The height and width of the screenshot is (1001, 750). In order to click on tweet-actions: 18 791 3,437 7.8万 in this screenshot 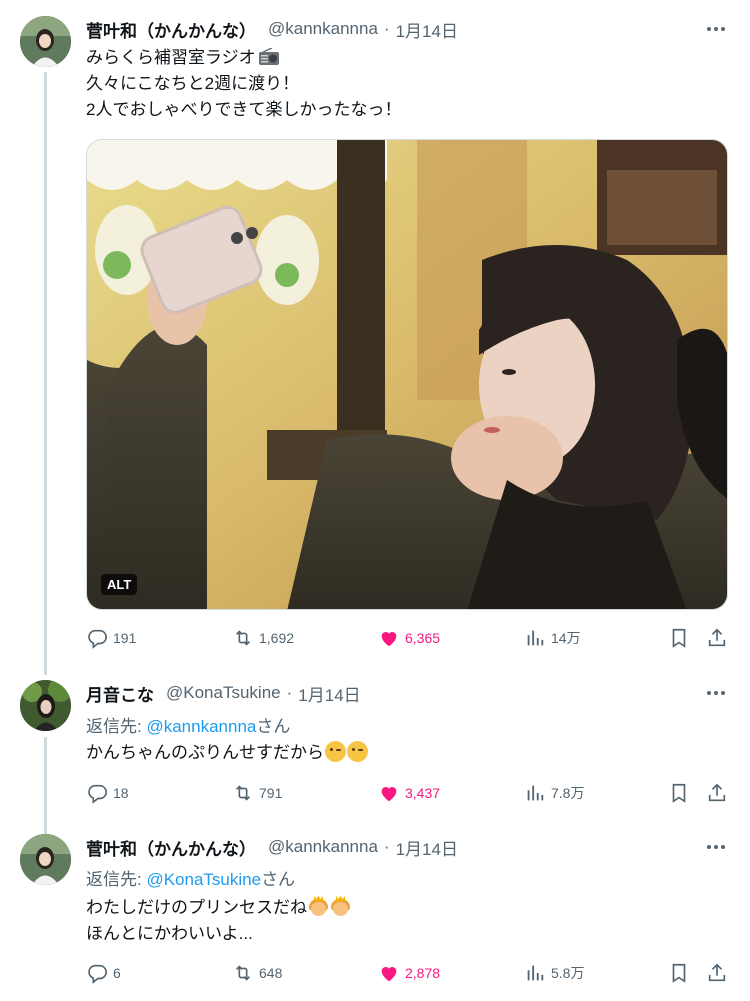, I will do `click(409, 793)`.